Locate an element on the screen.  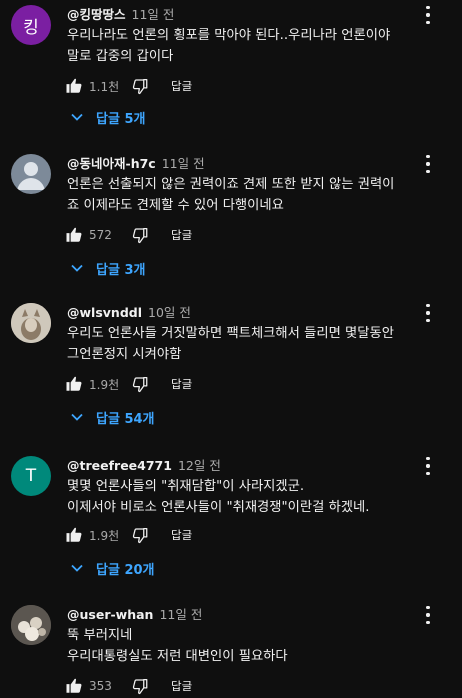
replies-count: 답글 54개 is located at coordinates (125, 419).